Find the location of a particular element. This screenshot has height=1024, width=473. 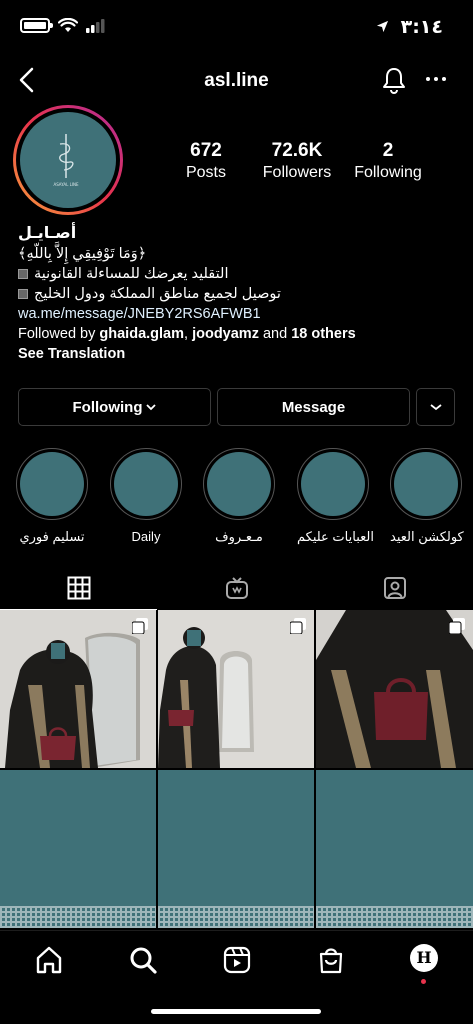

highlight-label: Daily is located at coordinates (146, 536).